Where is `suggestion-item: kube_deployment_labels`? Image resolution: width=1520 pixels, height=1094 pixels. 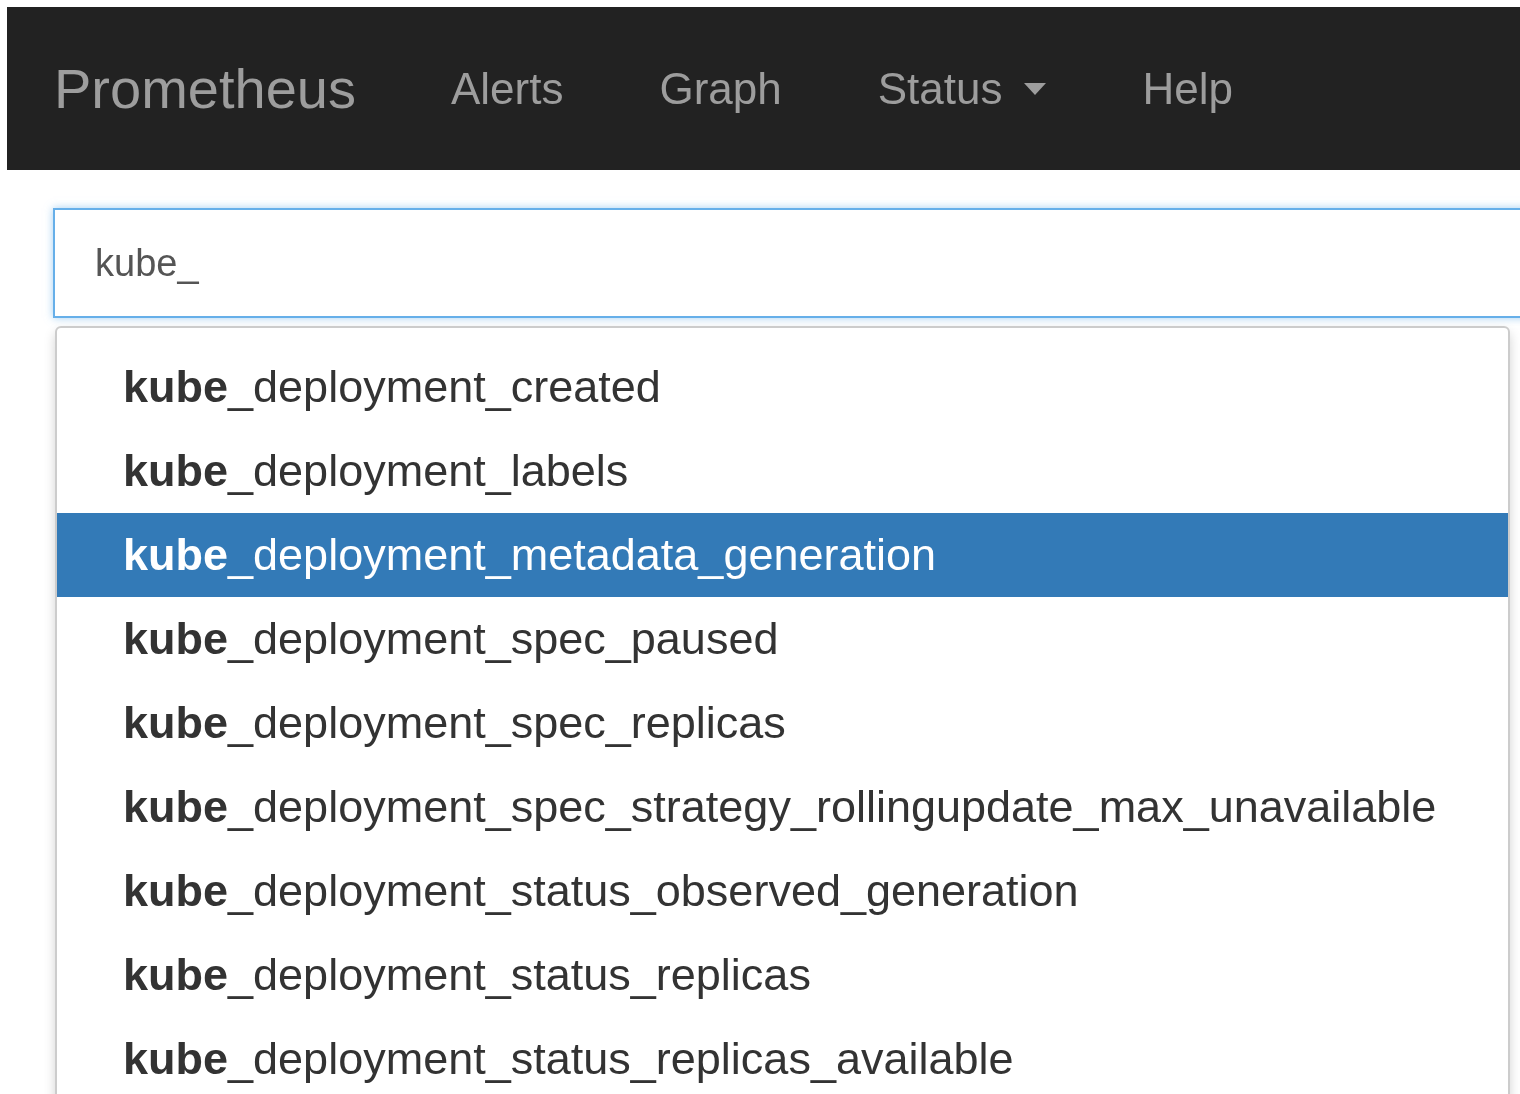 suggestion-item: kube_deployment_labels is located at coordinates (782, 471).